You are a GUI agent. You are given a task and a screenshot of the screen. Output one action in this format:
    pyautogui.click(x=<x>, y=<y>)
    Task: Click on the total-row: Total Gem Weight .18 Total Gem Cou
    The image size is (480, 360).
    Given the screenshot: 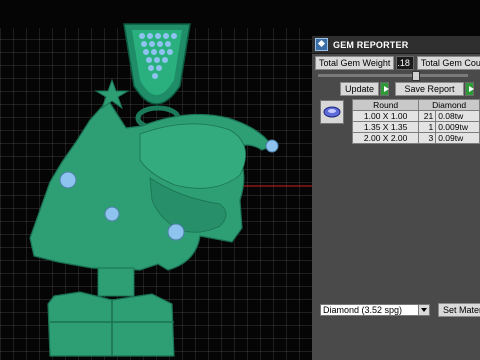 What is the action you would take?
    pyautogui.click(x=396, y=63)
    